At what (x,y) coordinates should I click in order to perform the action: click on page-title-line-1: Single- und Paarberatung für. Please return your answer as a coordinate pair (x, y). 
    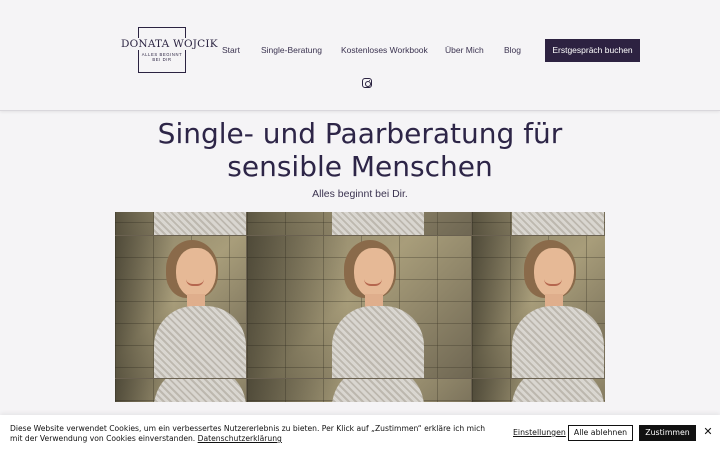
    Looking at the image, I should click on (360, 133).